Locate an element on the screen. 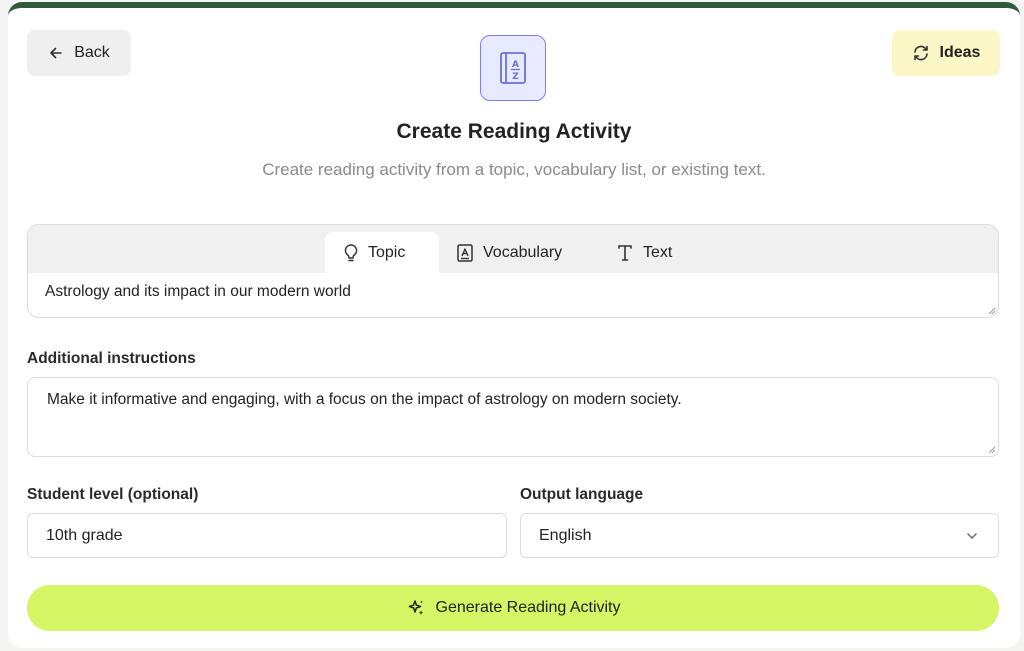 The height and width of the screenshot is (651, 1024). tab-text-label: Text is located at coordinates (658, 252).